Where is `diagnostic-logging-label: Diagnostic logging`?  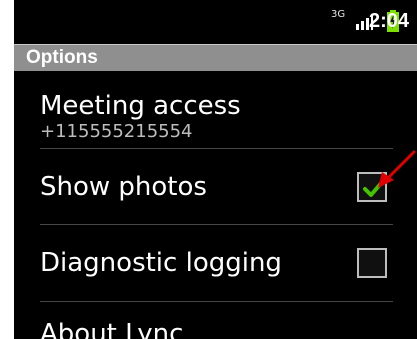
diagnostic-logging-label: Diagnostic logging is located at coordinates (161, 263).